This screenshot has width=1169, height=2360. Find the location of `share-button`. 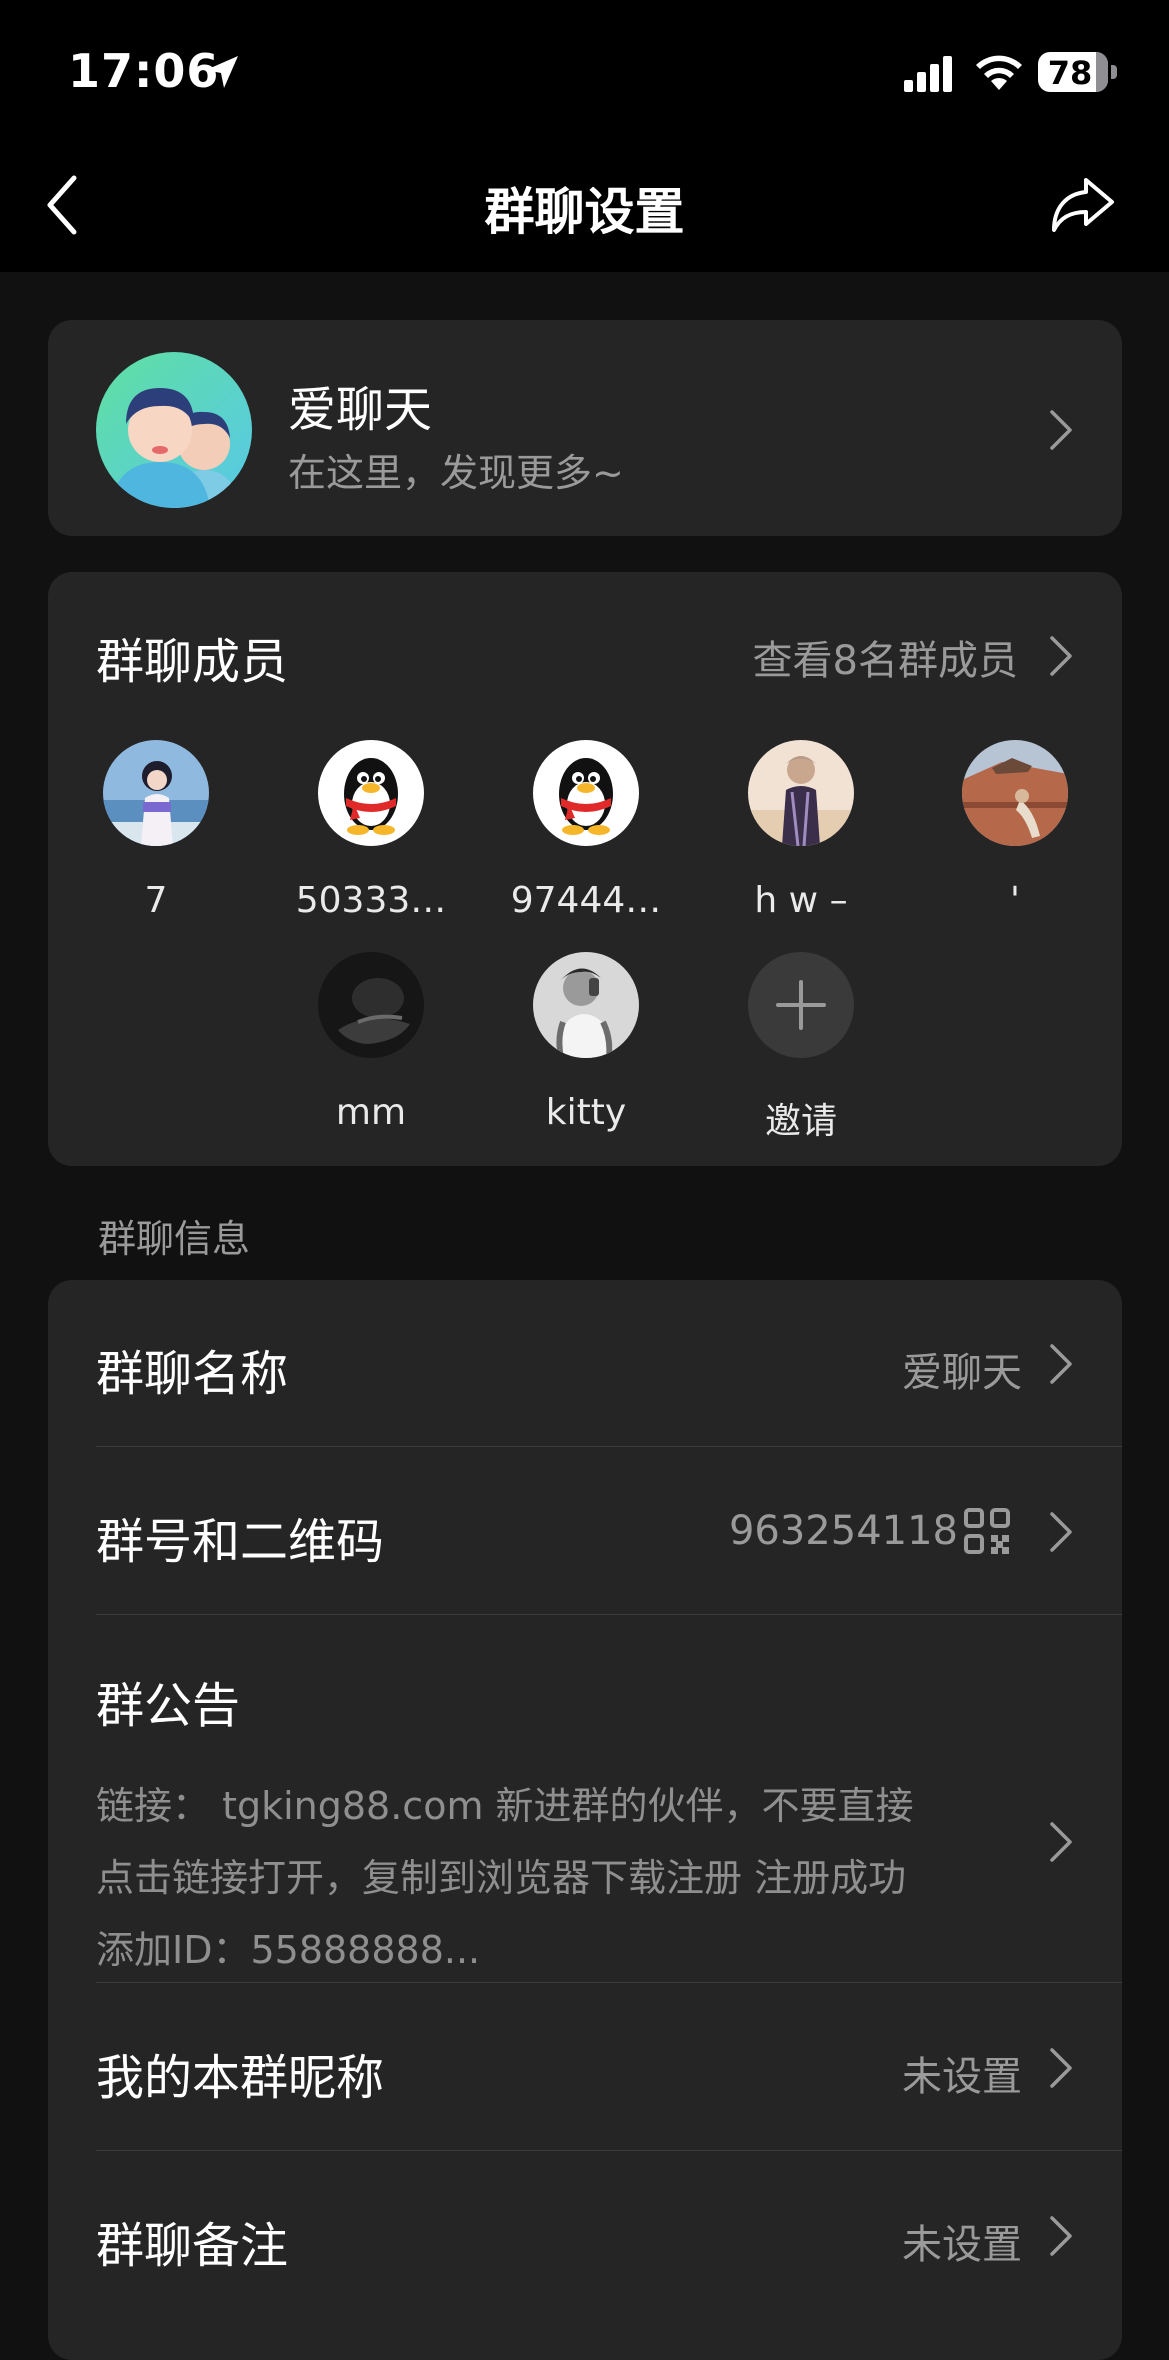

share-button is located at coordinates (1083, 205).